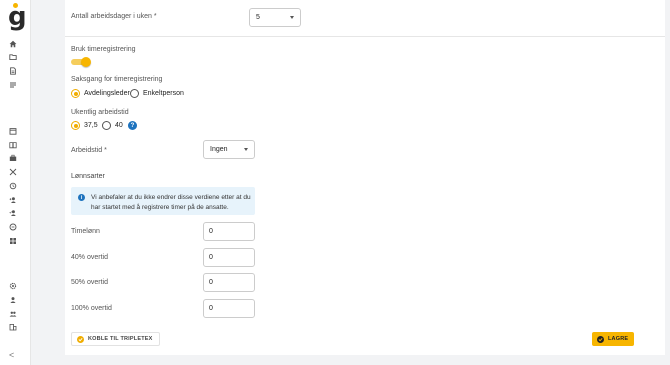  What do you see at coordinates (13, 314) in the screenshot?
I see `group-icon` at bounding box center [13, 314].